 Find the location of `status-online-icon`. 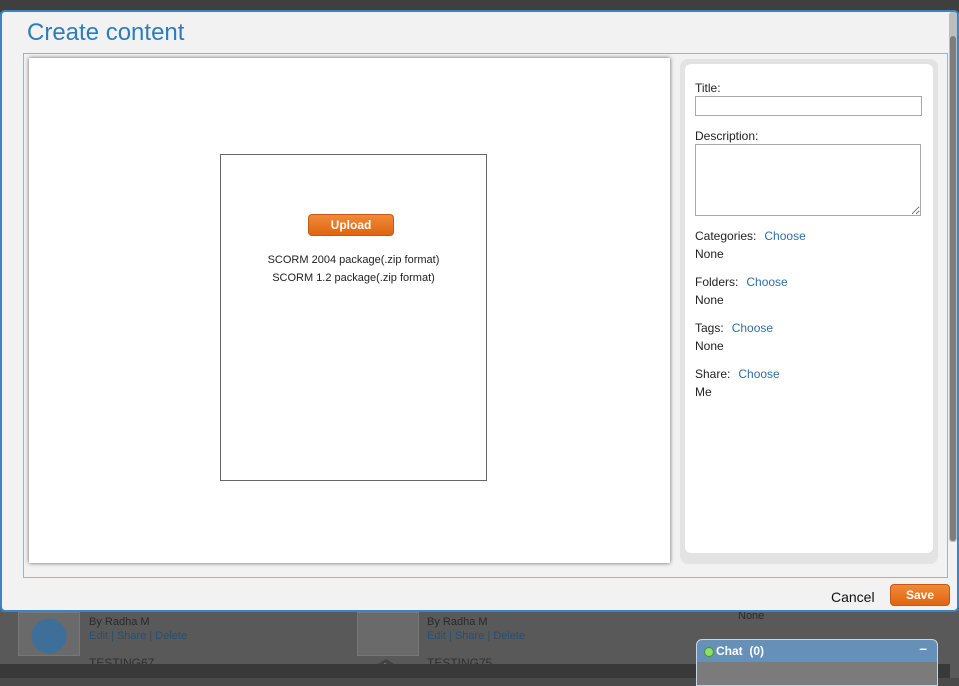

status-online-icon is located at coordinates (709, 652).